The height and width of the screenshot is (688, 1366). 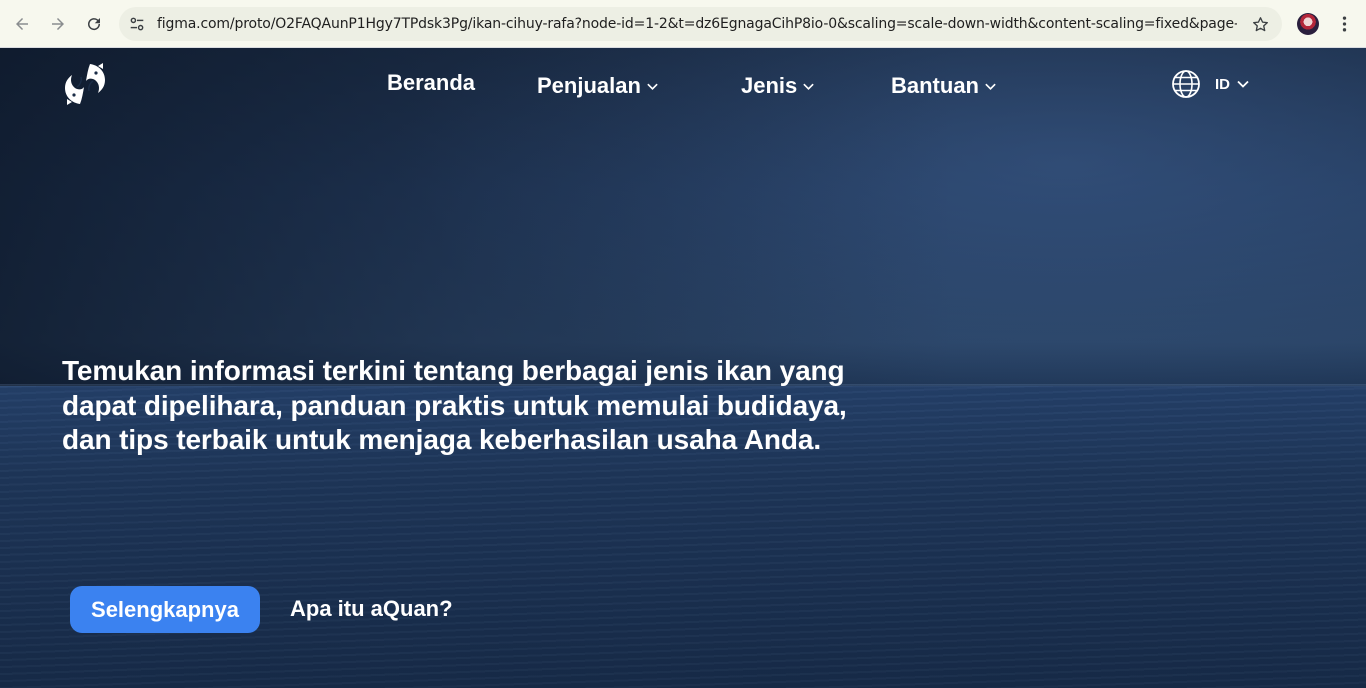 I want to click on profile-avatar, so click(x=1308, y=24).